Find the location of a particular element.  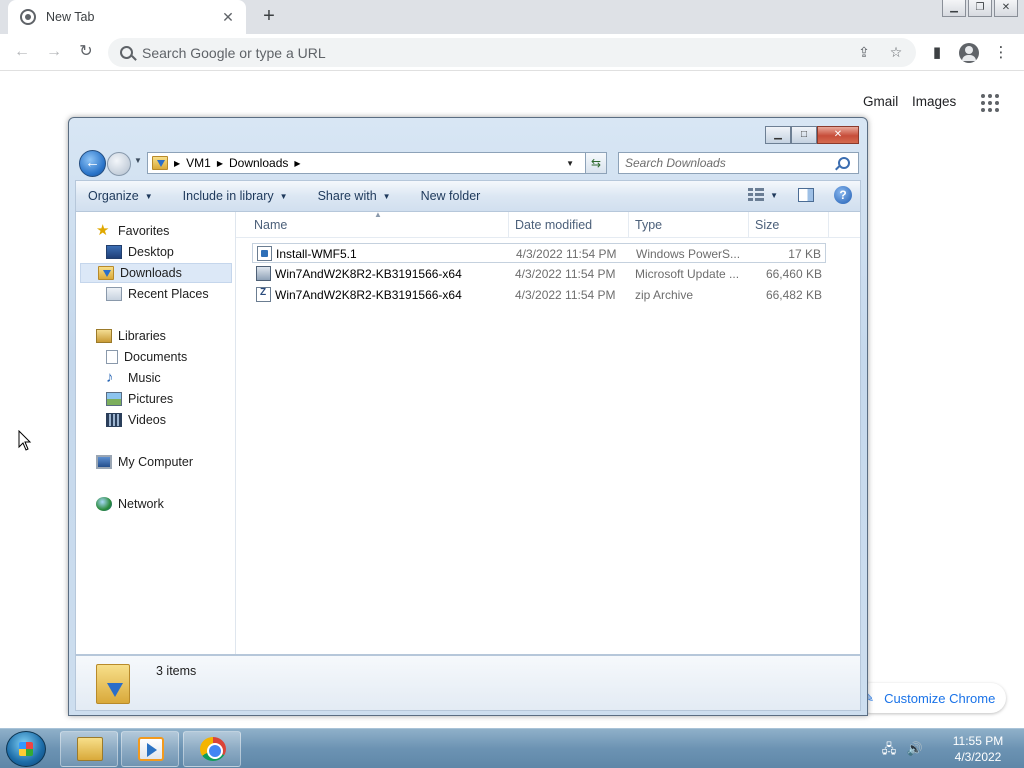

column-date-modified: Date modified is located at coordinates (553, 225).